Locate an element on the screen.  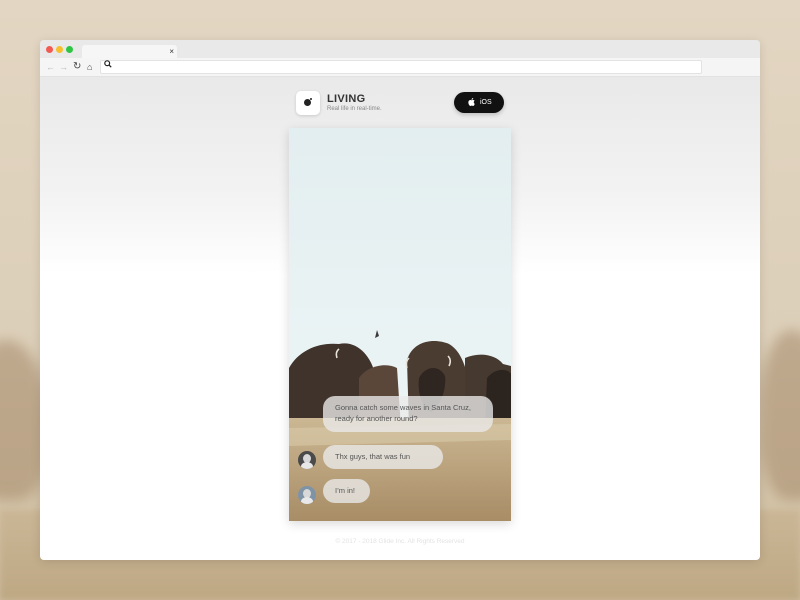
address-bar is located at coordinates (401, 67).